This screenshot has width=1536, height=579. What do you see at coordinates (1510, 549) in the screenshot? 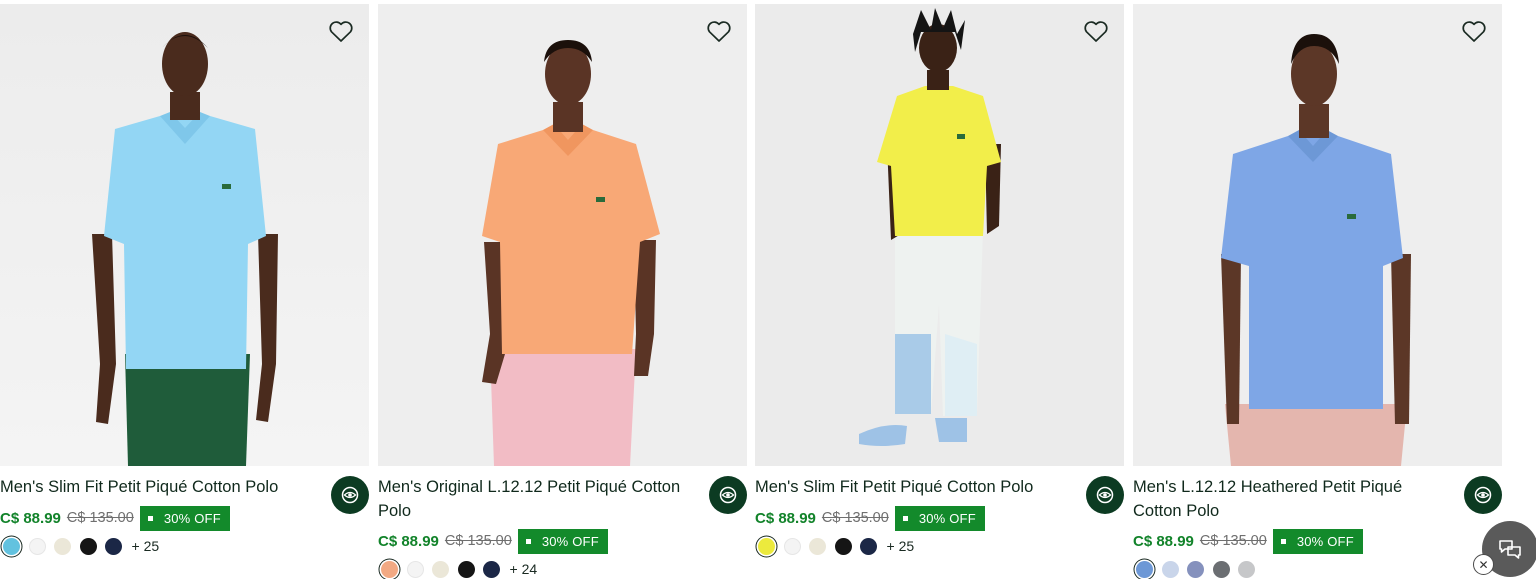
I see `chat-bubbles-icon` at bounding box center [1510, 549].